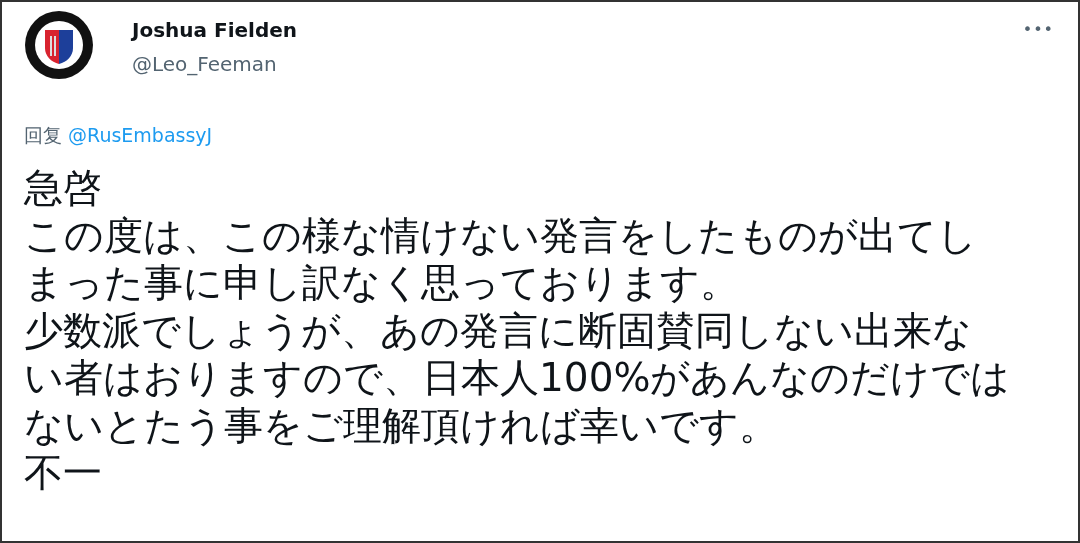  I want to click on author-handle: @Leo_Feeman, so click(215, 64).